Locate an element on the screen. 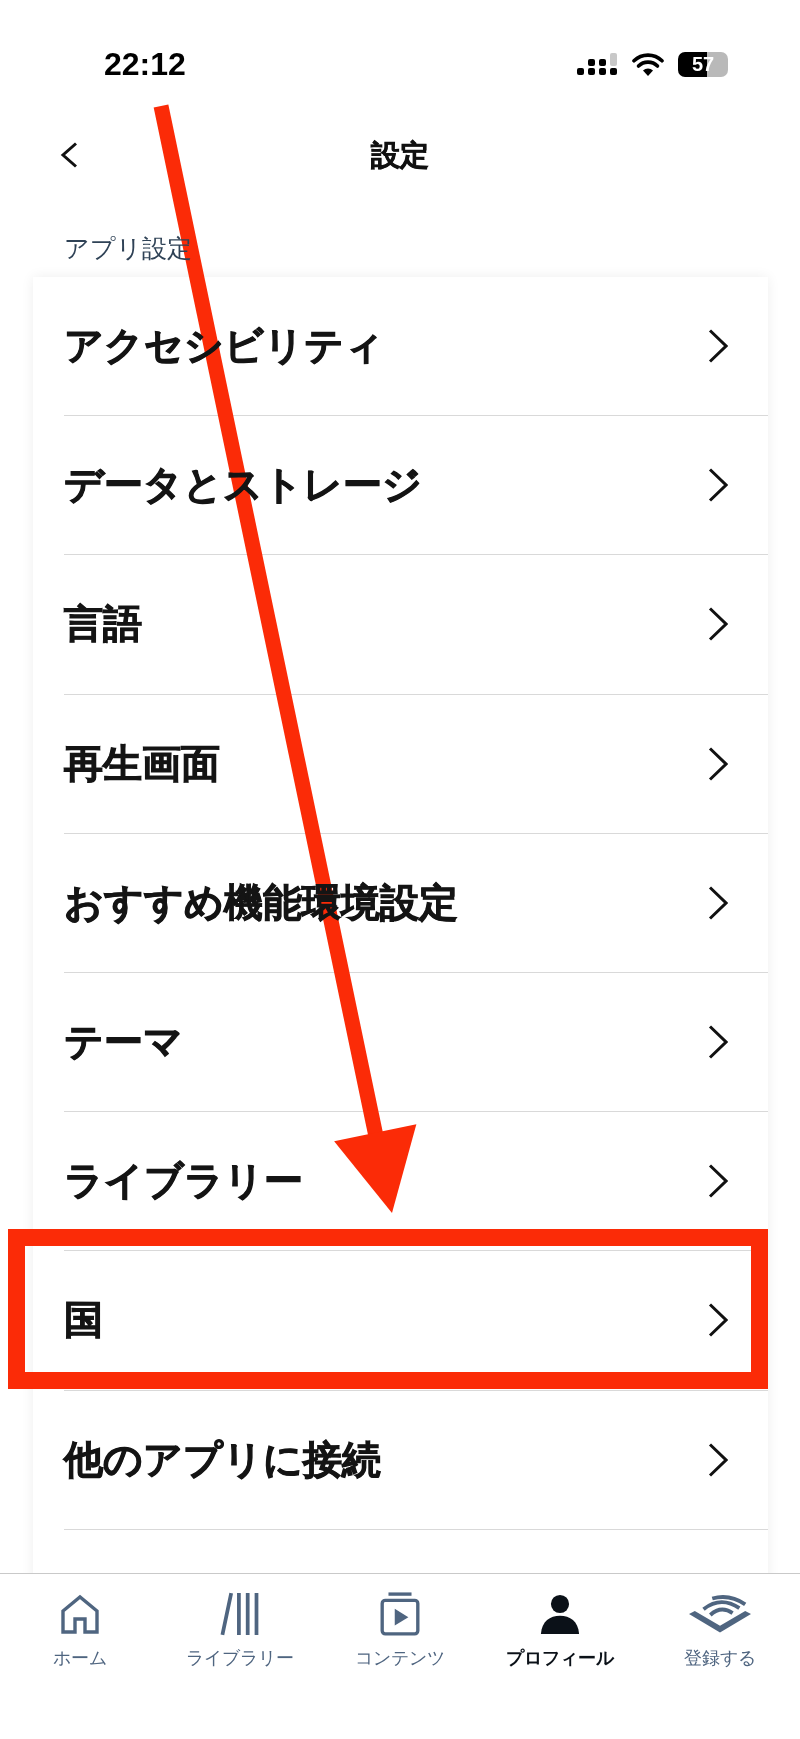 Image resolution: width=800 pixels, height=1739 pixels. person-icon is located at coordinates (560, 1614).